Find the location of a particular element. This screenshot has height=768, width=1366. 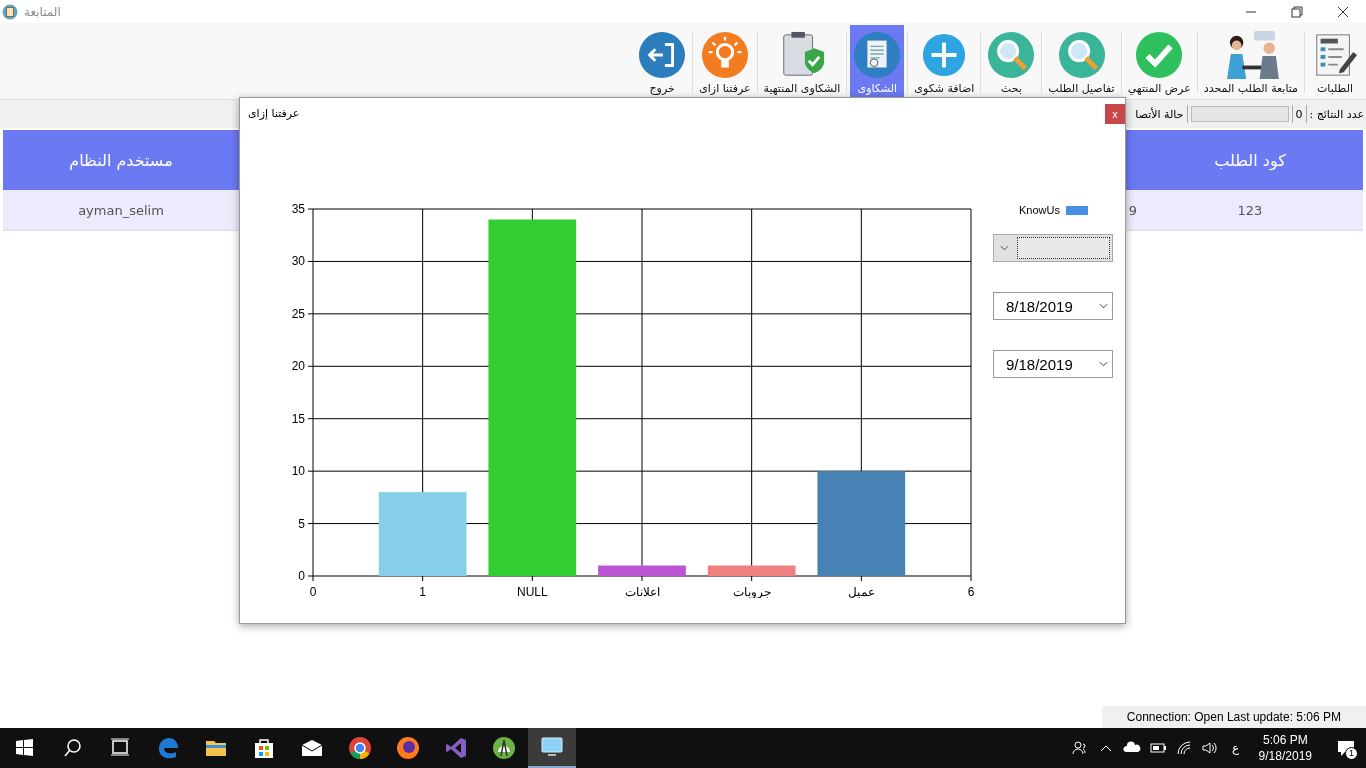

app-icon is located at coordinates (10, 11).